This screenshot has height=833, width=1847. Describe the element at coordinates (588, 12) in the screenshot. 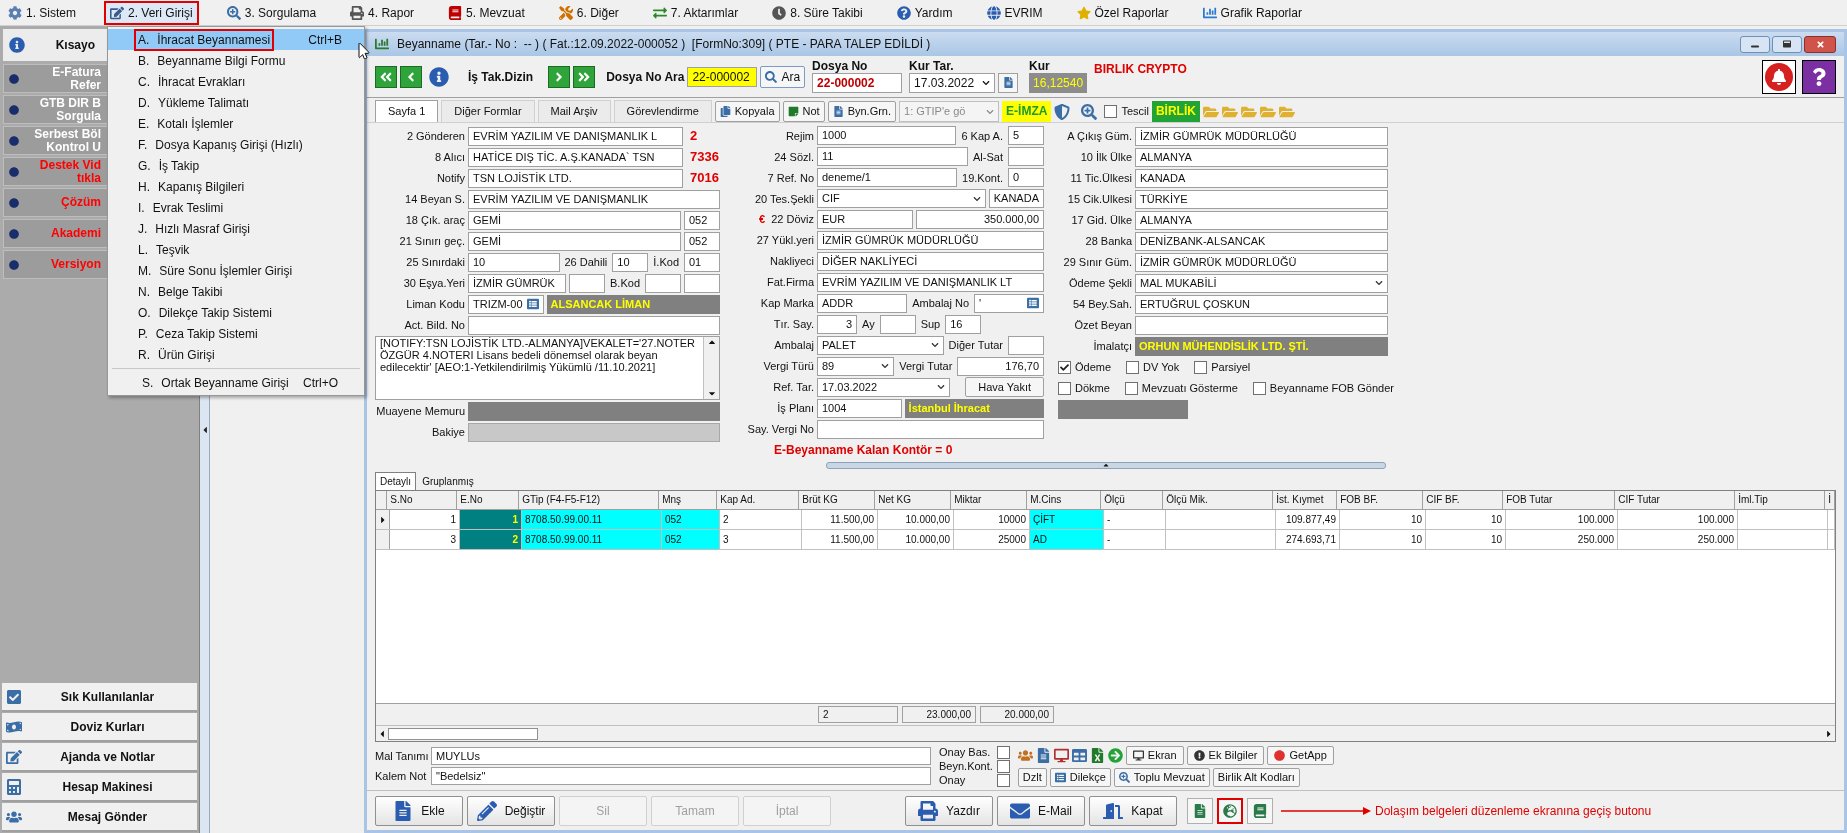

I see `menu-item: 6. Diğer` at that location.